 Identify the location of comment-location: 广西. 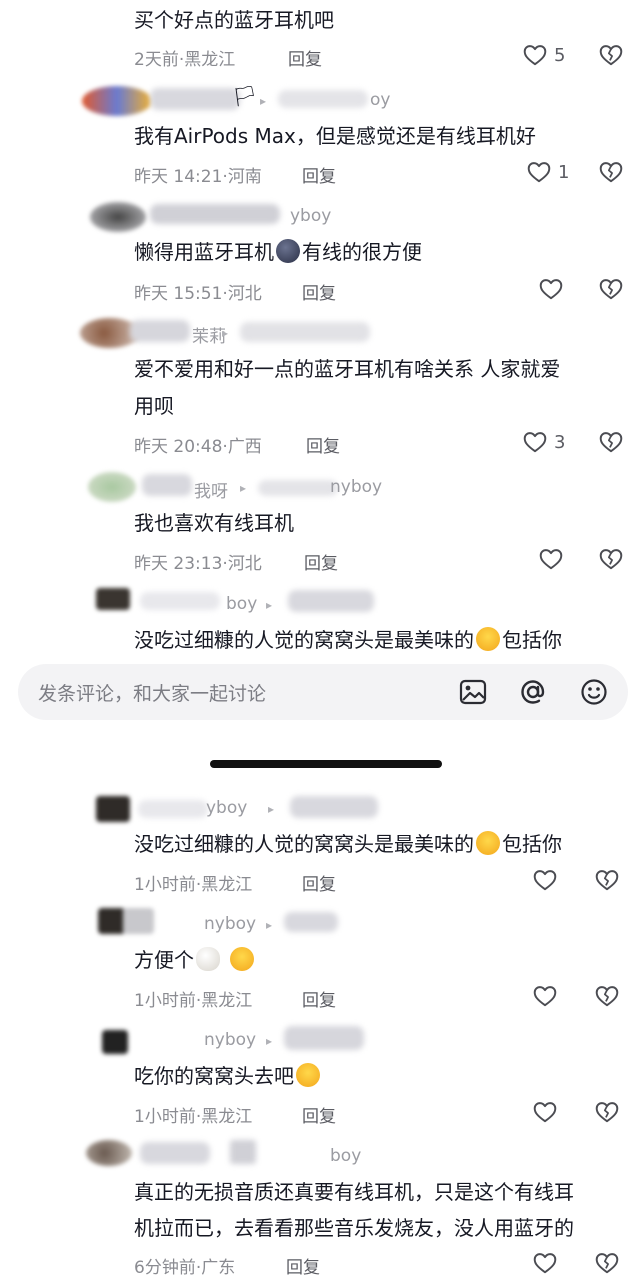
(244, 447).